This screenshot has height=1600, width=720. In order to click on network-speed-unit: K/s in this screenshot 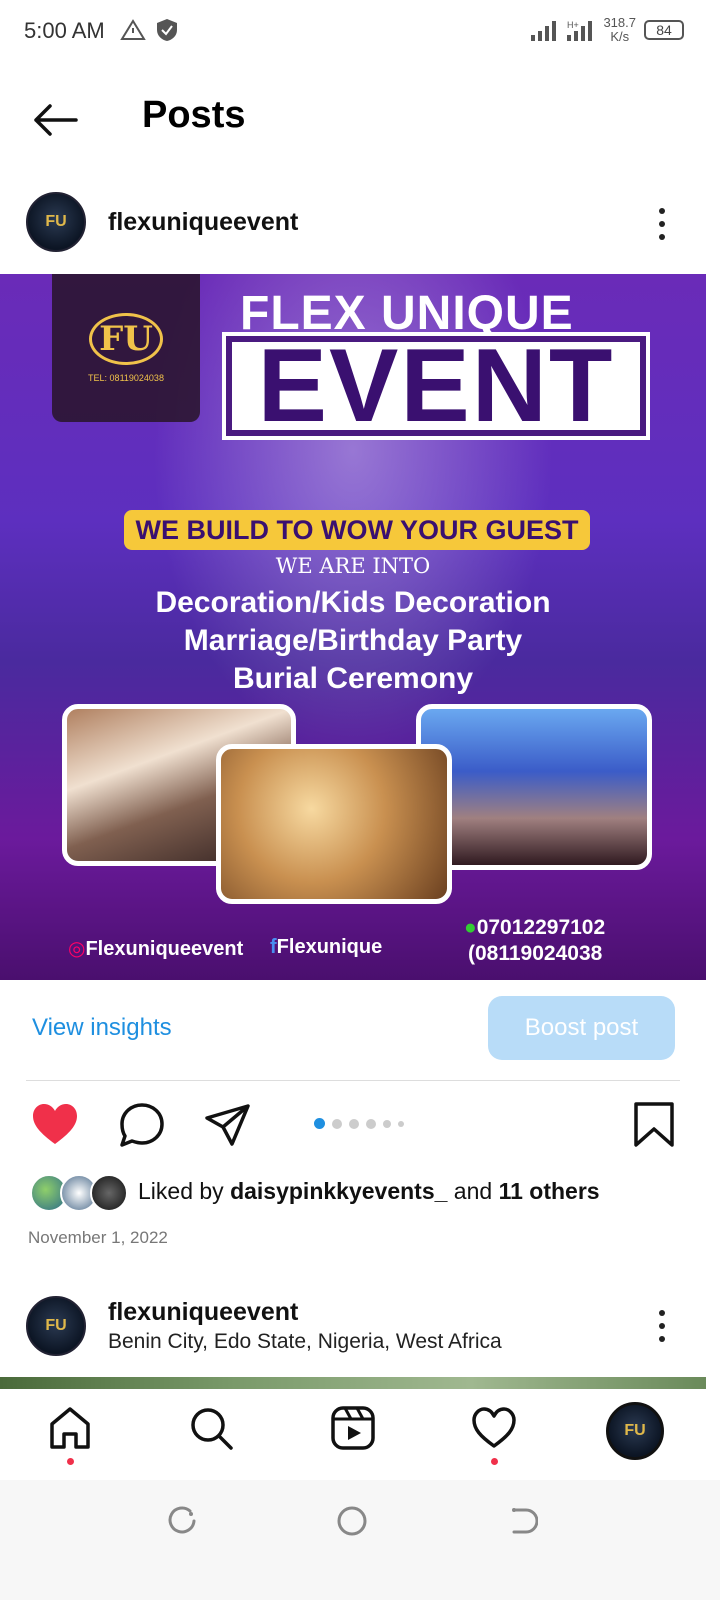, I will do `click(620, 36)`.